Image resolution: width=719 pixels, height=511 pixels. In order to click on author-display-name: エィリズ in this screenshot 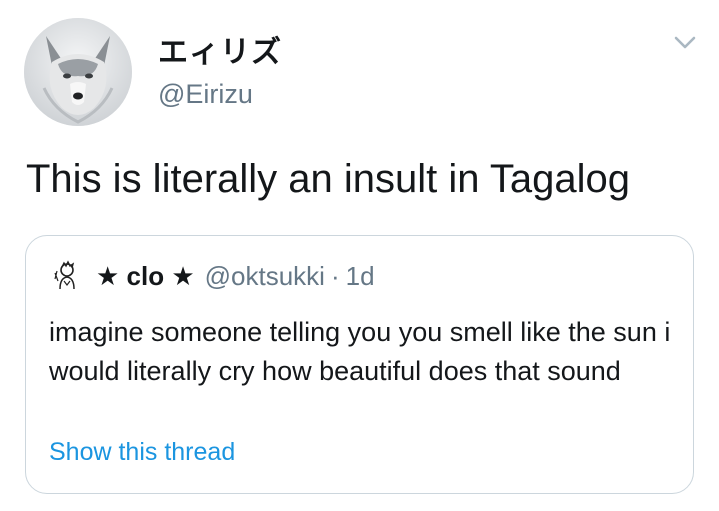, I will do `click(220, 49)`.